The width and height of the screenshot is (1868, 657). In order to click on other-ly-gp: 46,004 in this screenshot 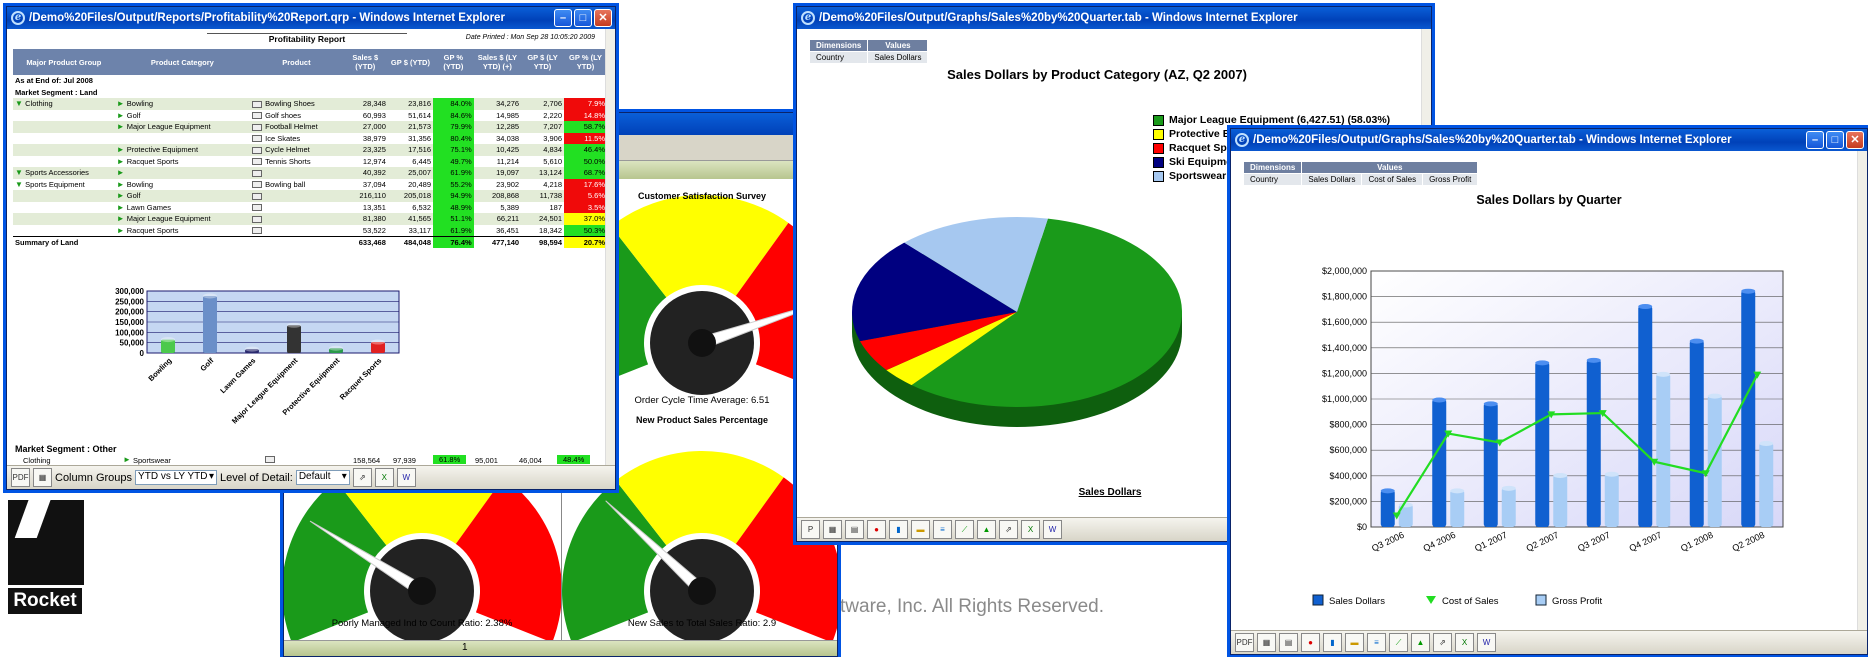, I will do `click(530, 460)`.